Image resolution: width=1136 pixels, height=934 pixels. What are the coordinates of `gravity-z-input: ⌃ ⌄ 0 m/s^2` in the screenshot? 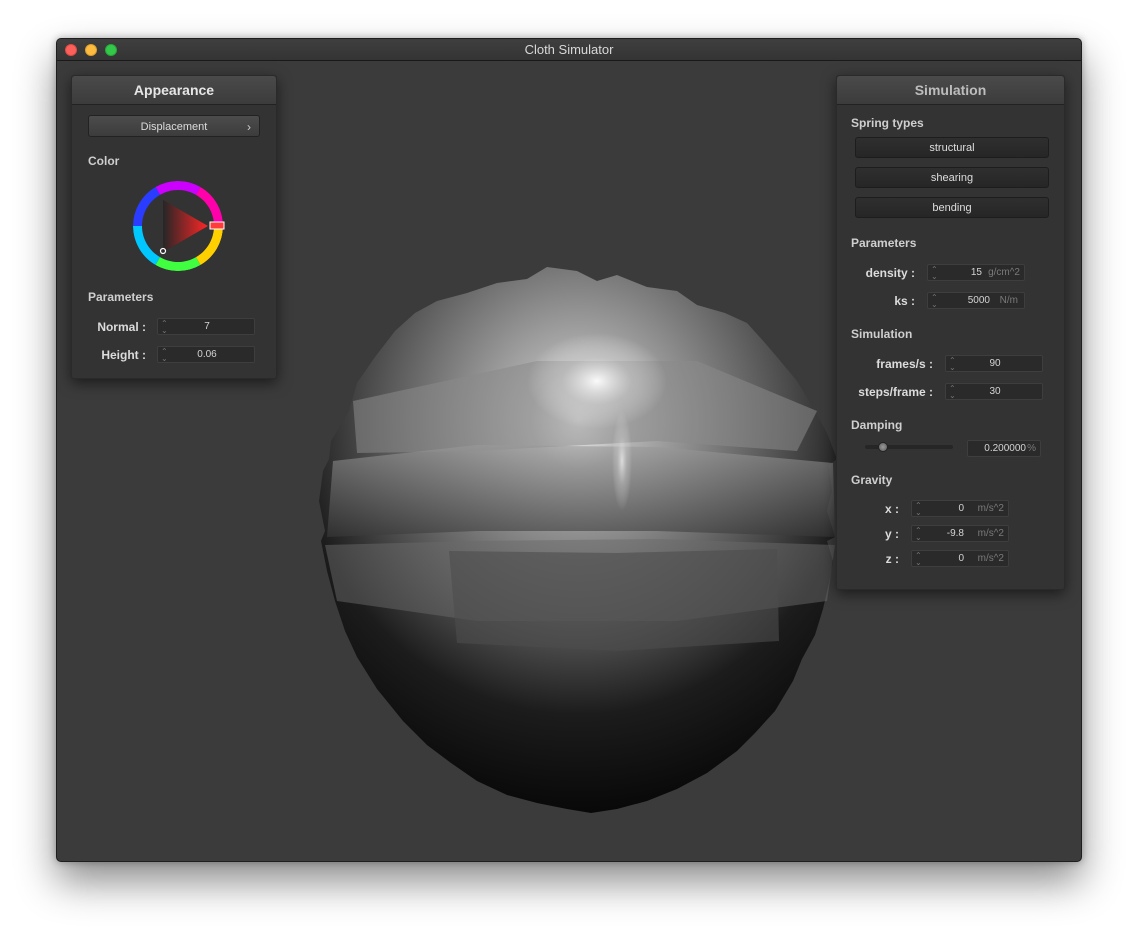 It's located at (960, 558).